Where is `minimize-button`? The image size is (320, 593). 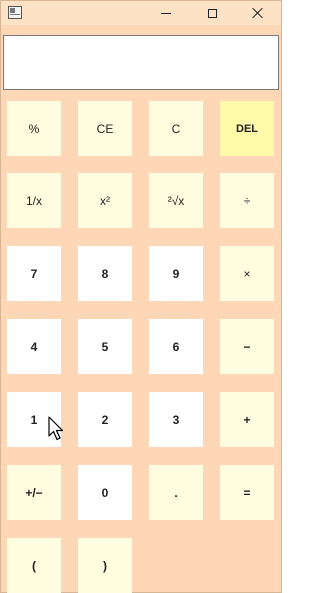 minimize-button is located at coordinates (166, 13).